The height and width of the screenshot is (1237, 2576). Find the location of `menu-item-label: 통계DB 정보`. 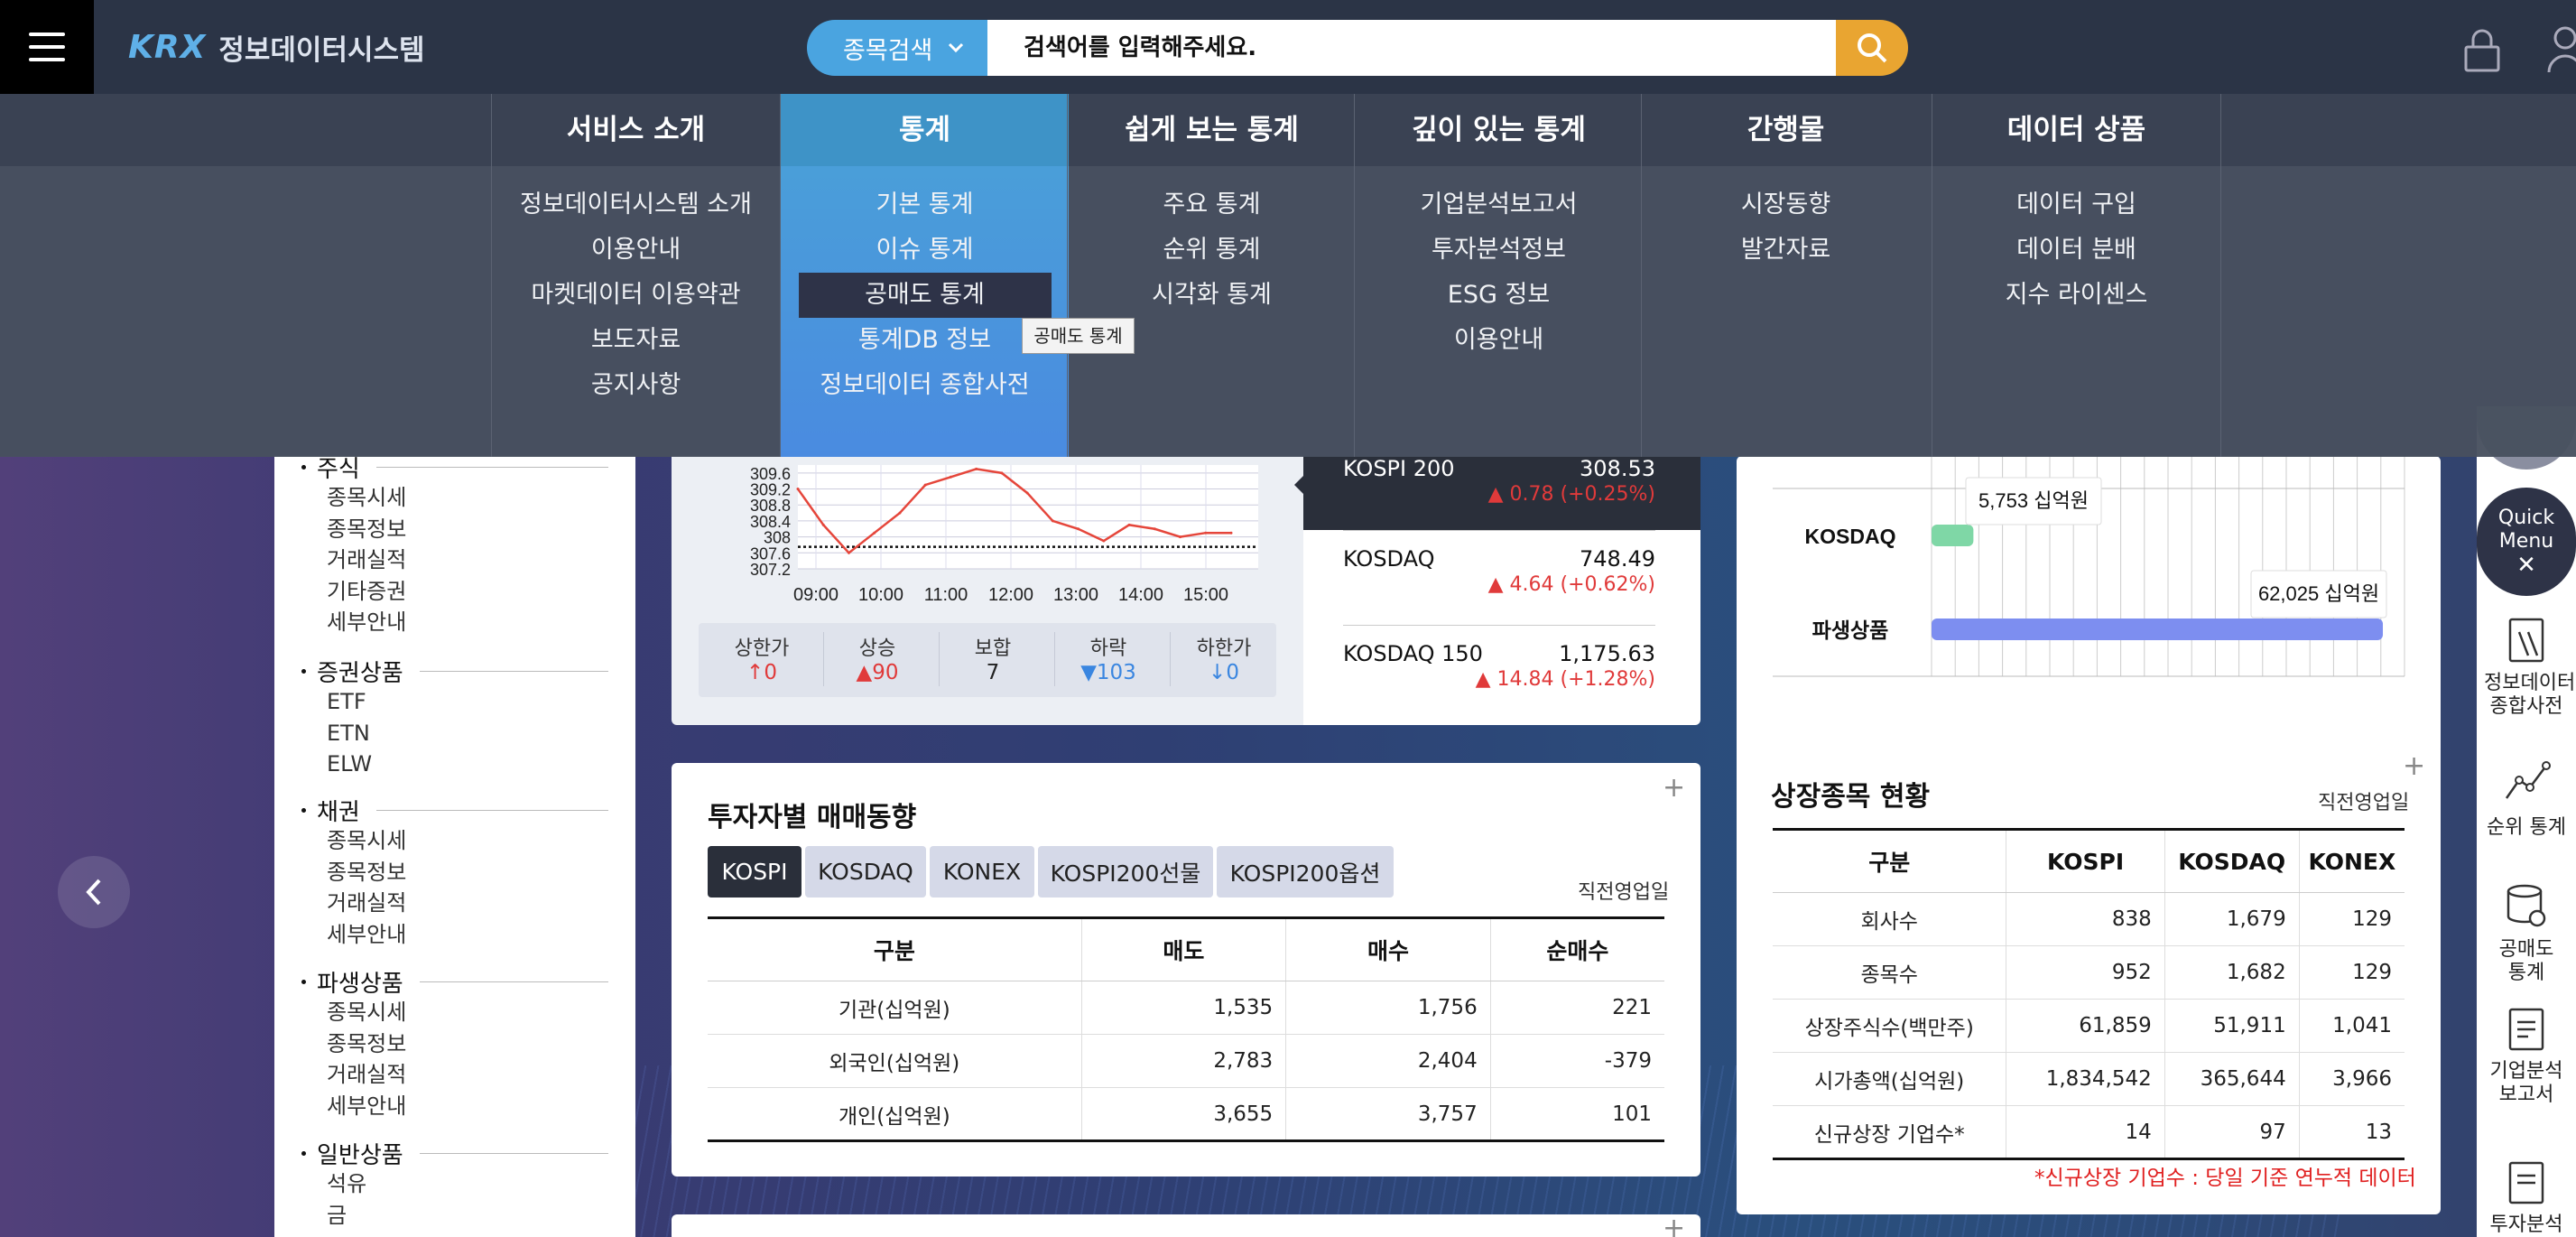

menu-item-label: 통계DB 정보 is located at coordinates (924, 340).